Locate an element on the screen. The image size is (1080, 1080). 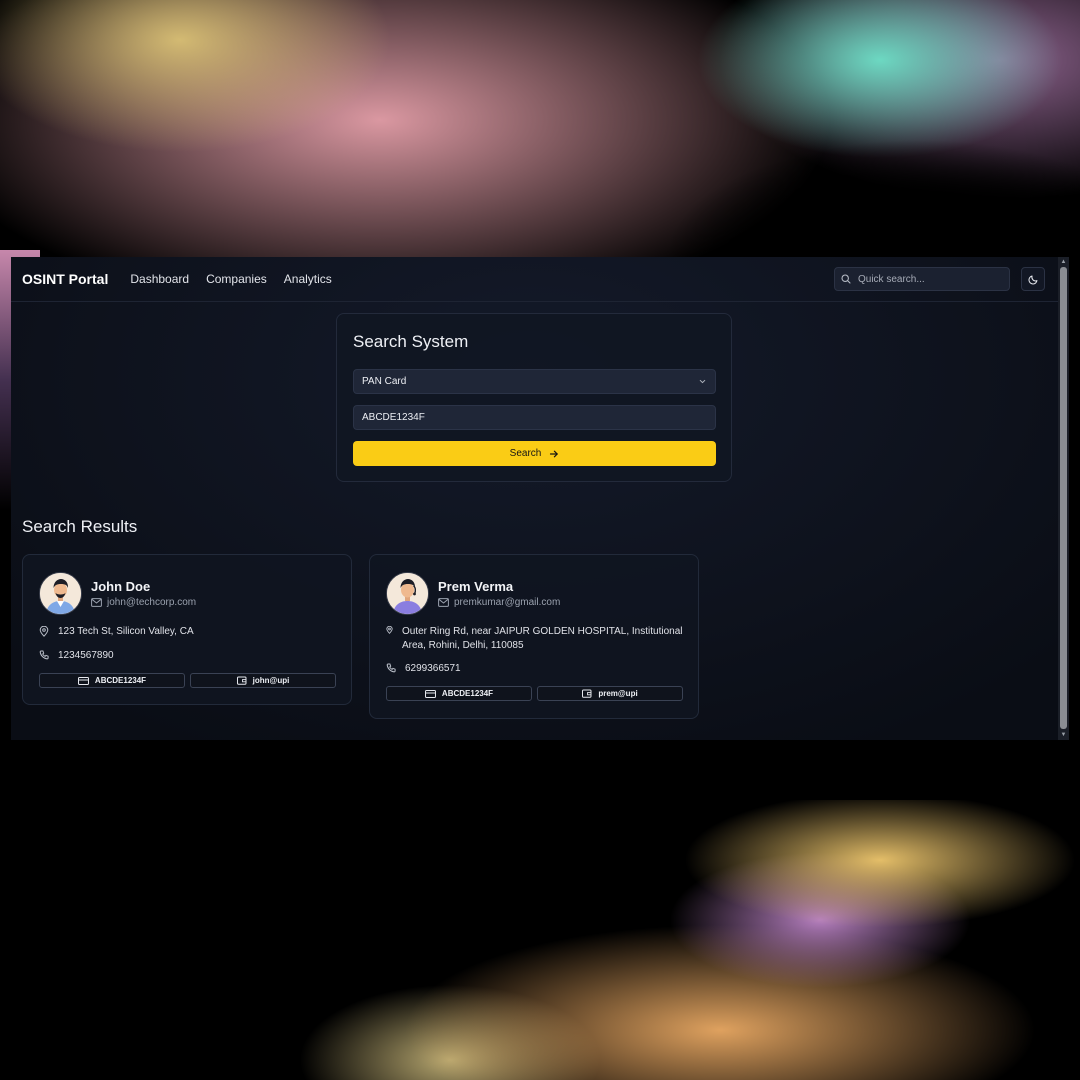
person-email: john@techcorp.com is located at coordinates (151, 602).